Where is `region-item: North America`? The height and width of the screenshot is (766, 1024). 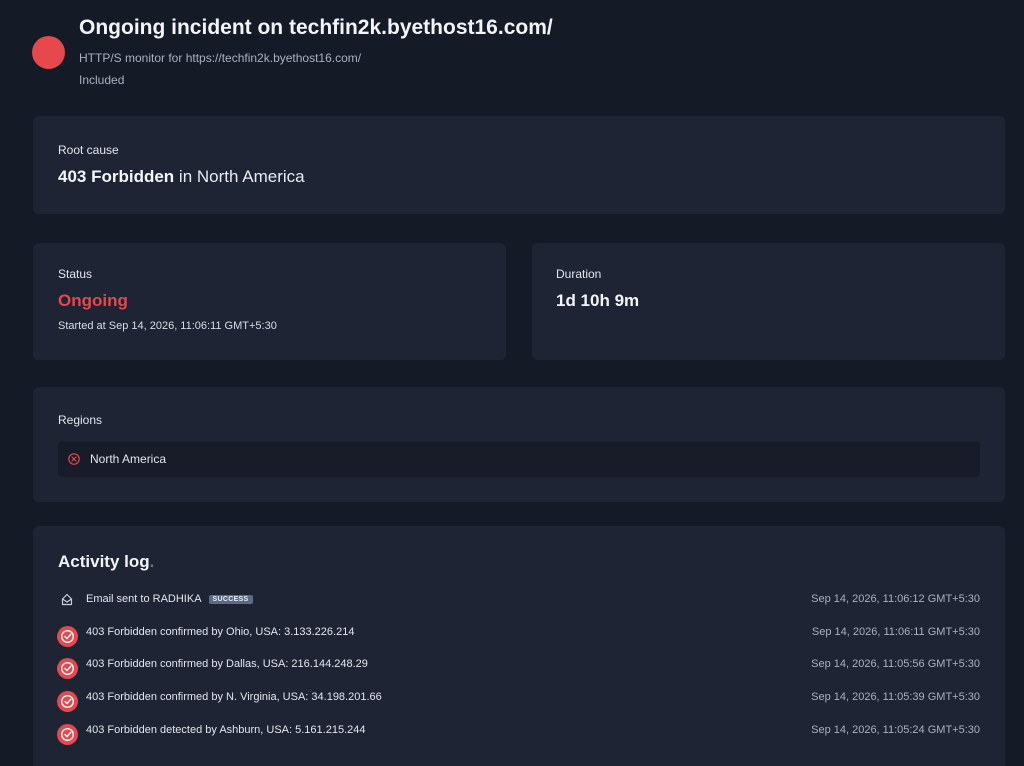
region-item: North America is located at coordinates (519, 459).